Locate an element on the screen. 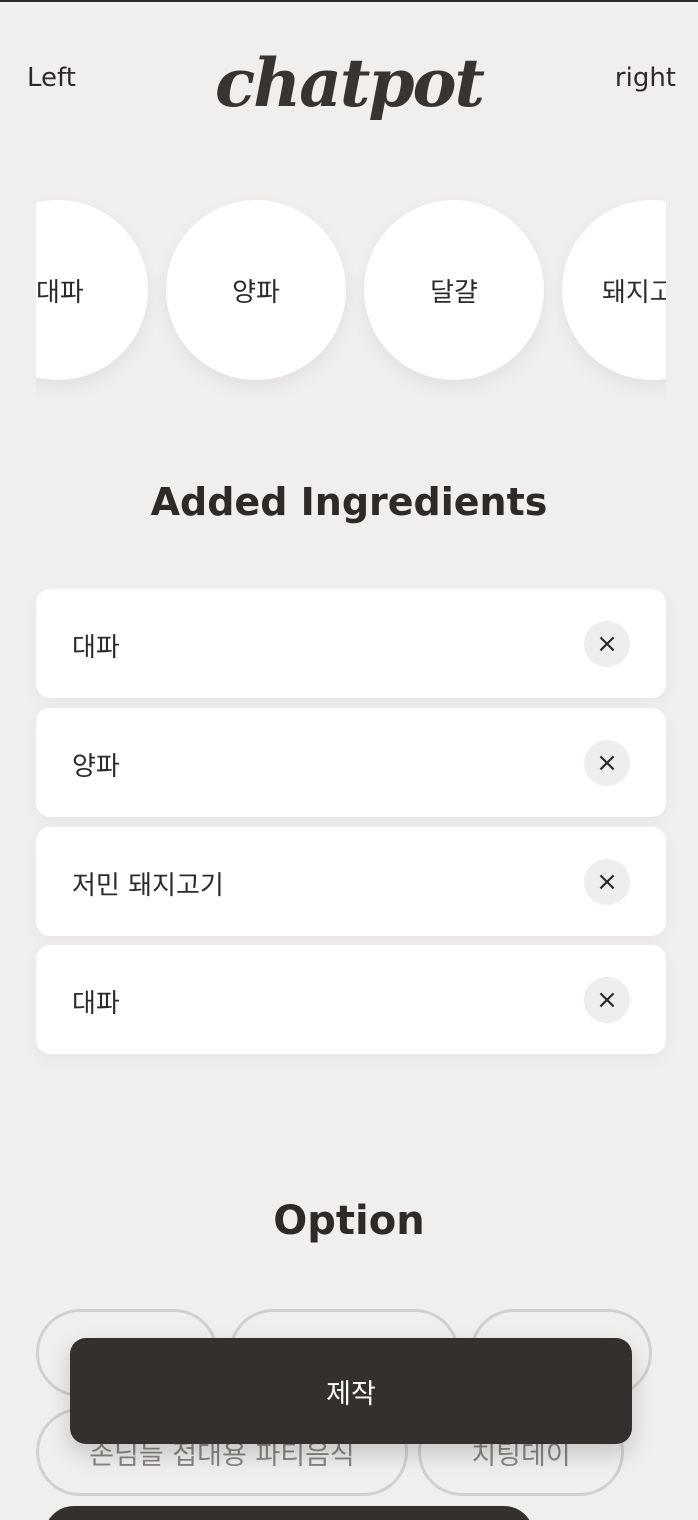  carousel-item-label: 양파 is located at coordinates (256, 292).